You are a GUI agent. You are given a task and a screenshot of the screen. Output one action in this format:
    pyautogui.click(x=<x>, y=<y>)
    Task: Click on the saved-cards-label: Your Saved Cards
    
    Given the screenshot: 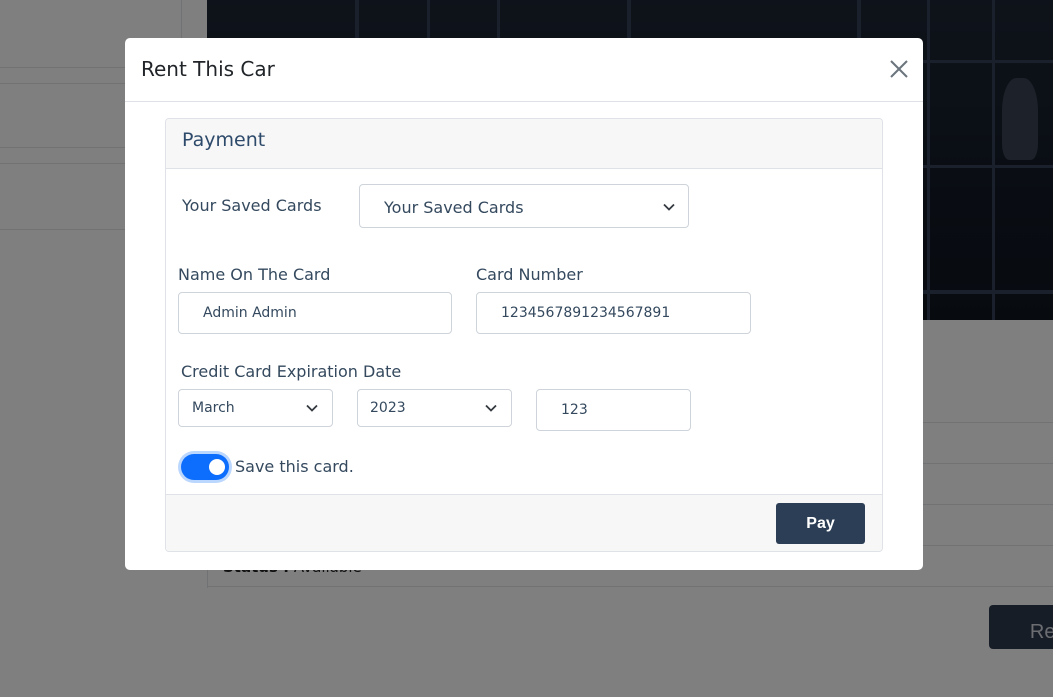 What is the action you would take?
    pyautogui.click(x=252, y=205)
    